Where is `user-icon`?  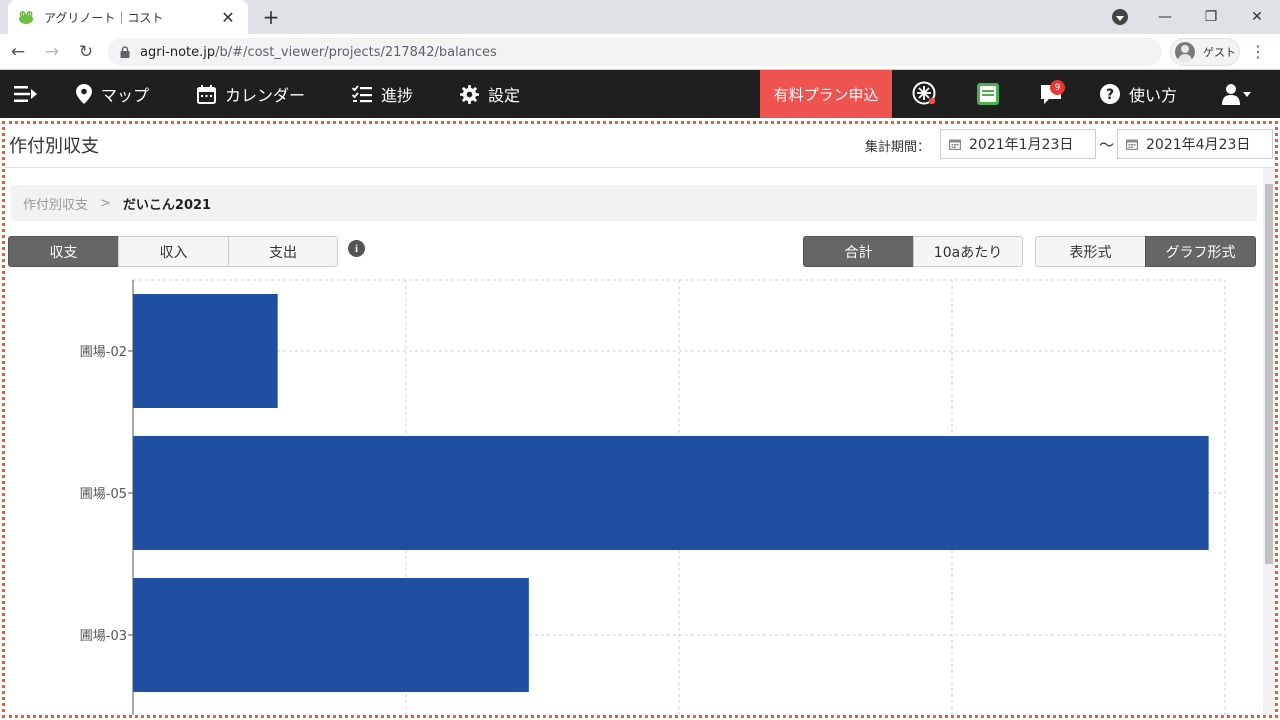
user-icon is located at coordinates (1236, 94).